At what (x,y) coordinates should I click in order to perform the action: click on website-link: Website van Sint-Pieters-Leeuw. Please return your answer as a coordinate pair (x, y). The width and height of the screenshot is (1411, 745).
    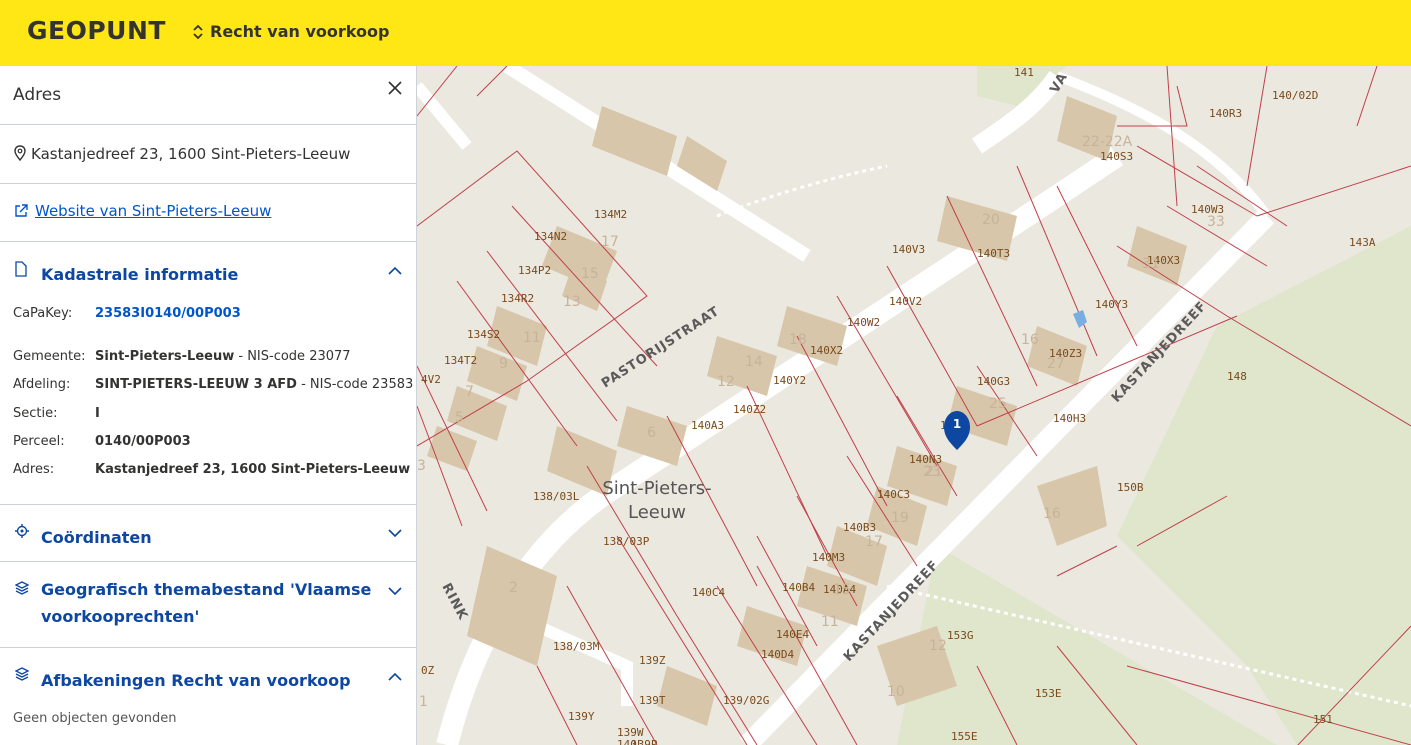
    Looking at the image, I should click on (153, 211).